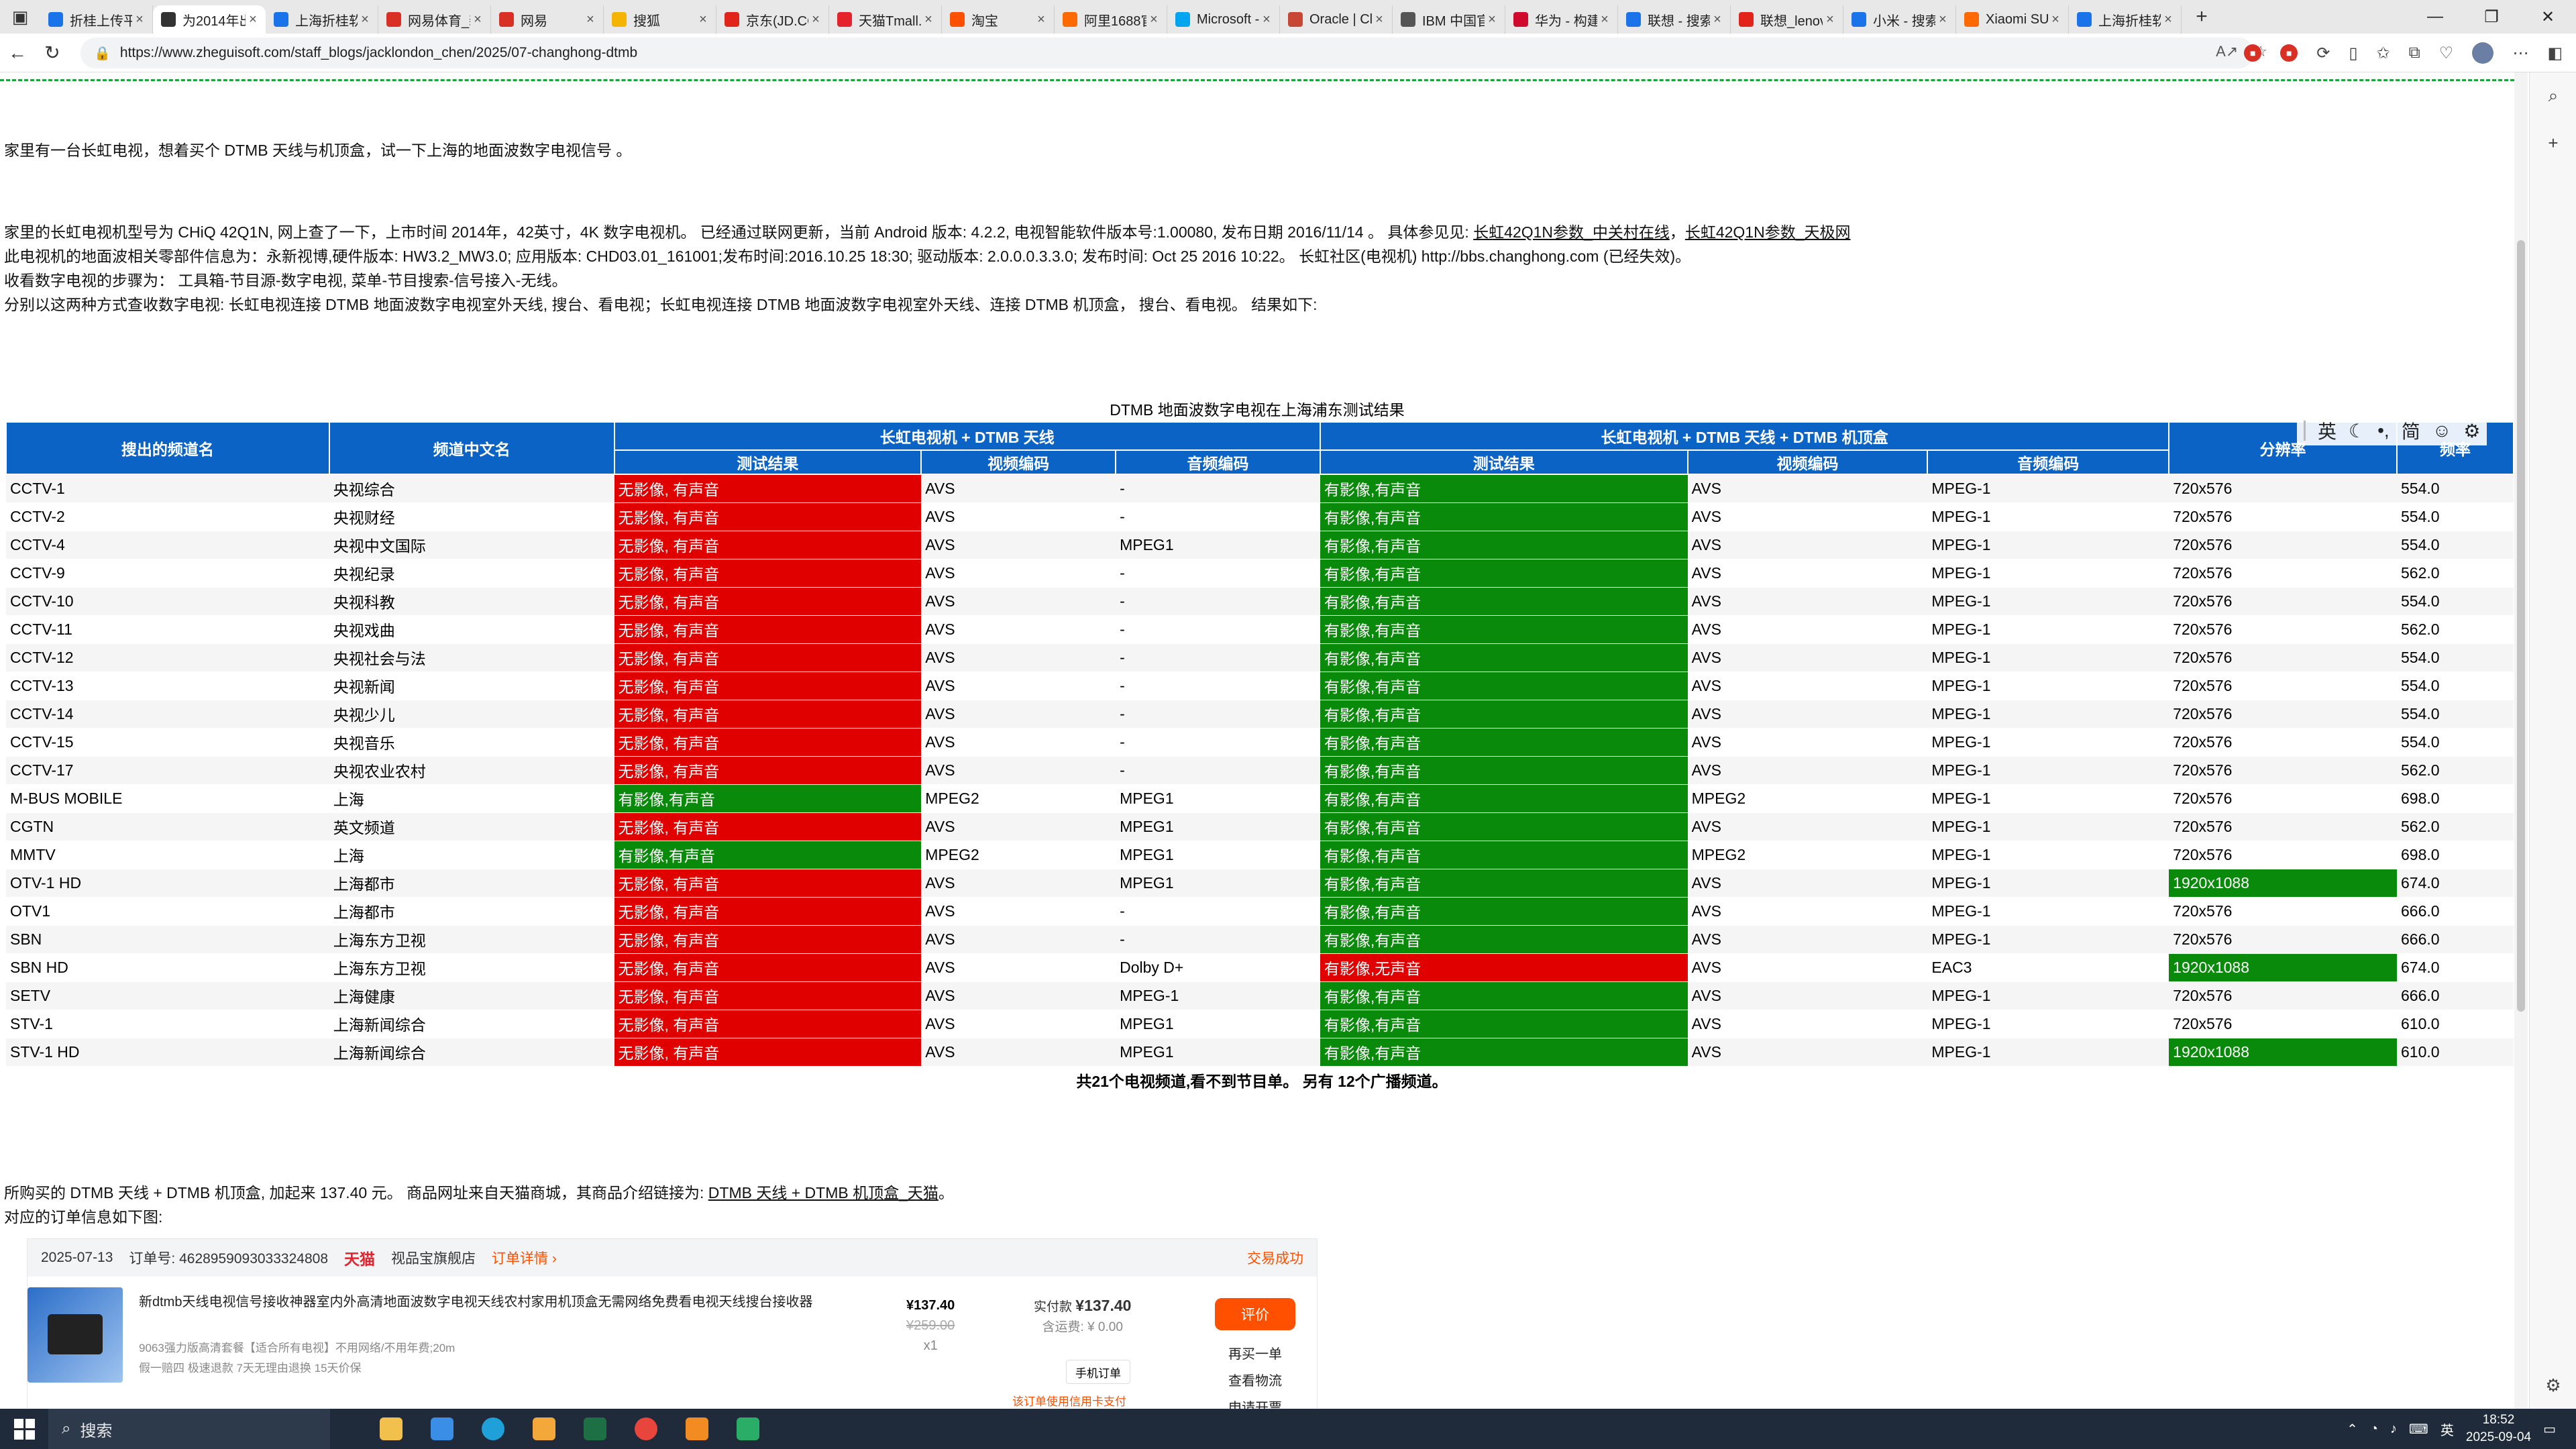  Describe the element at coordinates (2323, 53) in the screenshot. I see `refresh-extension-icon: ⟳` at that location.